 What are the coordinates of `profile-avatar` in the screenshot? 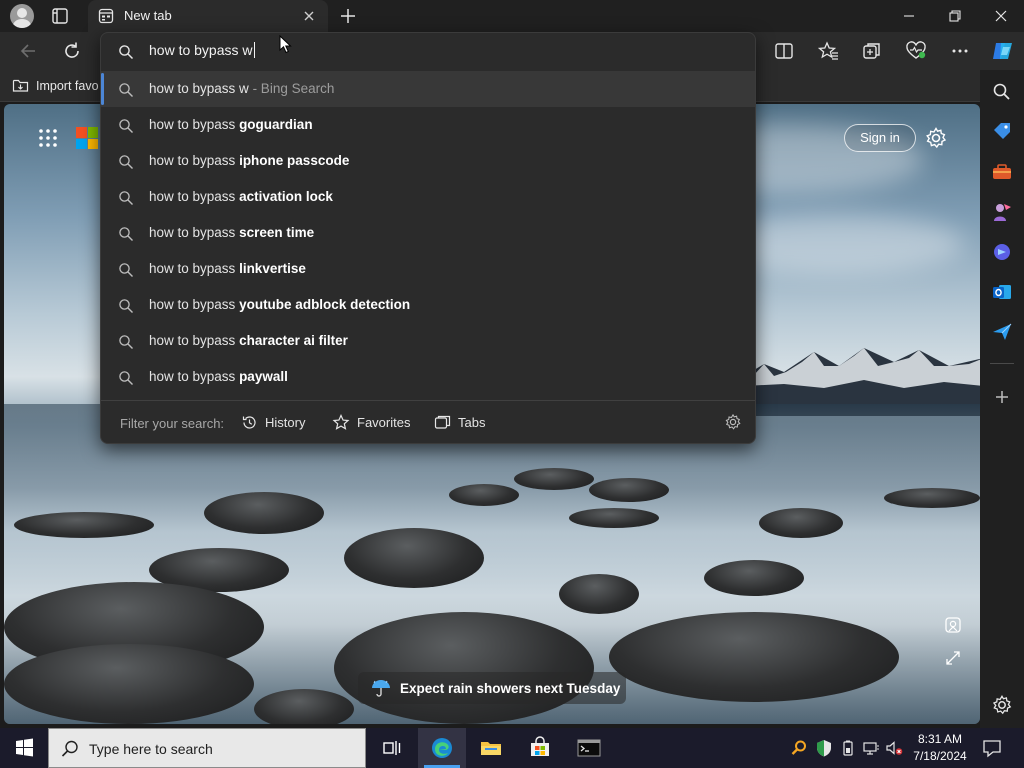 It's located at (22, 16).